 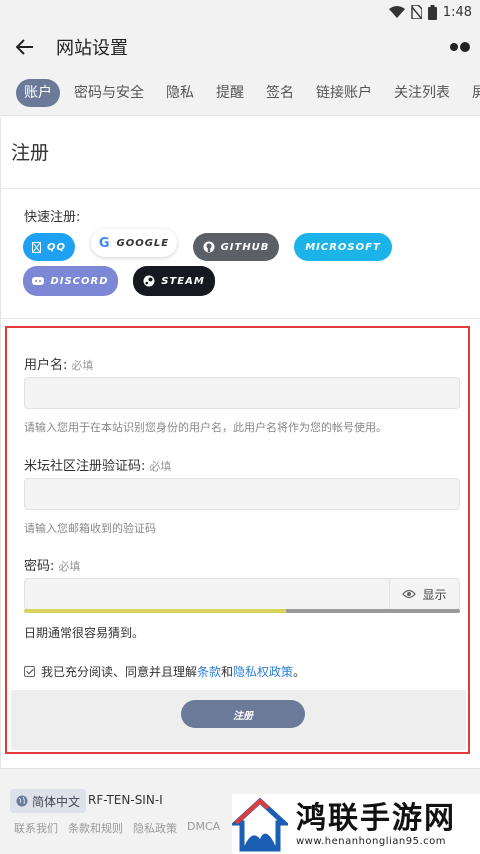 I want to click on github-label: GITHUB, so click(x=245, y=247).